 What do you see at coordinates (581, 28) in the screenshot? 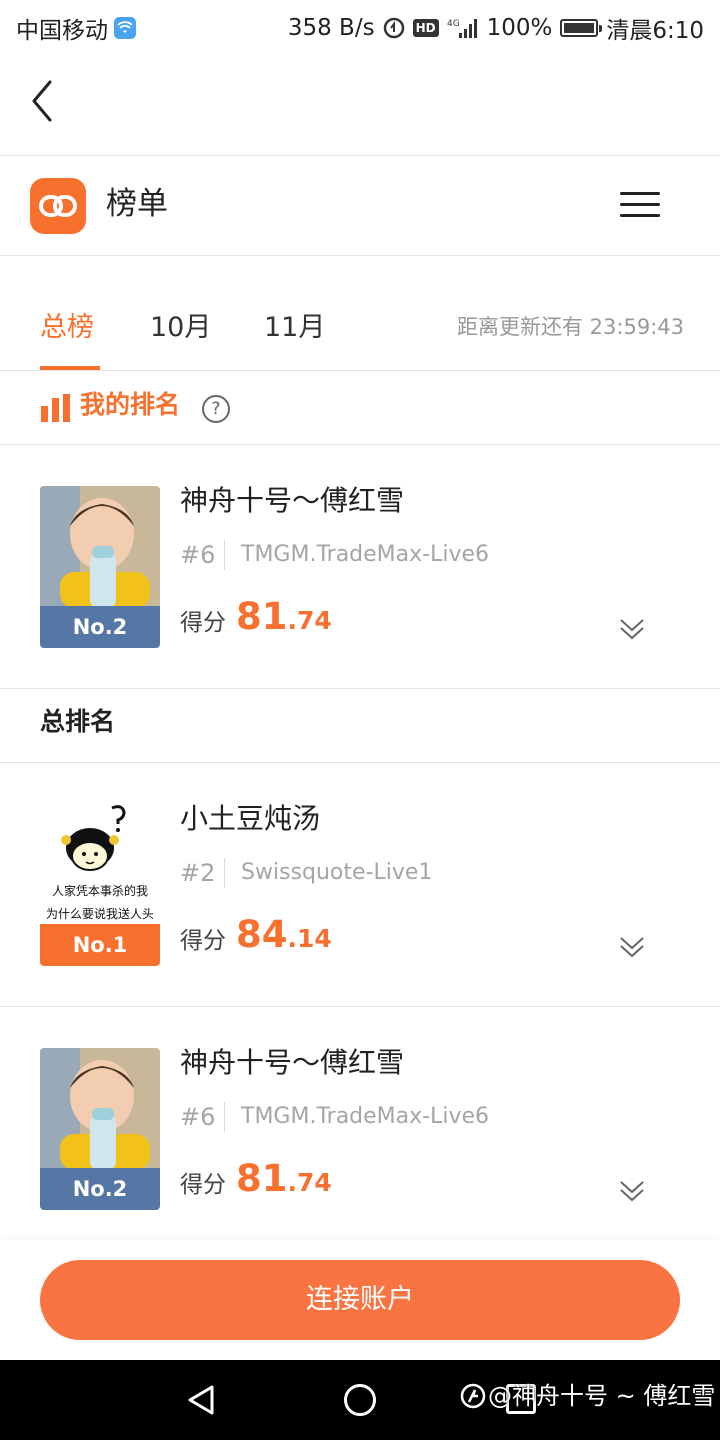
I see `battery-icon` at bounding box center [581, 28].